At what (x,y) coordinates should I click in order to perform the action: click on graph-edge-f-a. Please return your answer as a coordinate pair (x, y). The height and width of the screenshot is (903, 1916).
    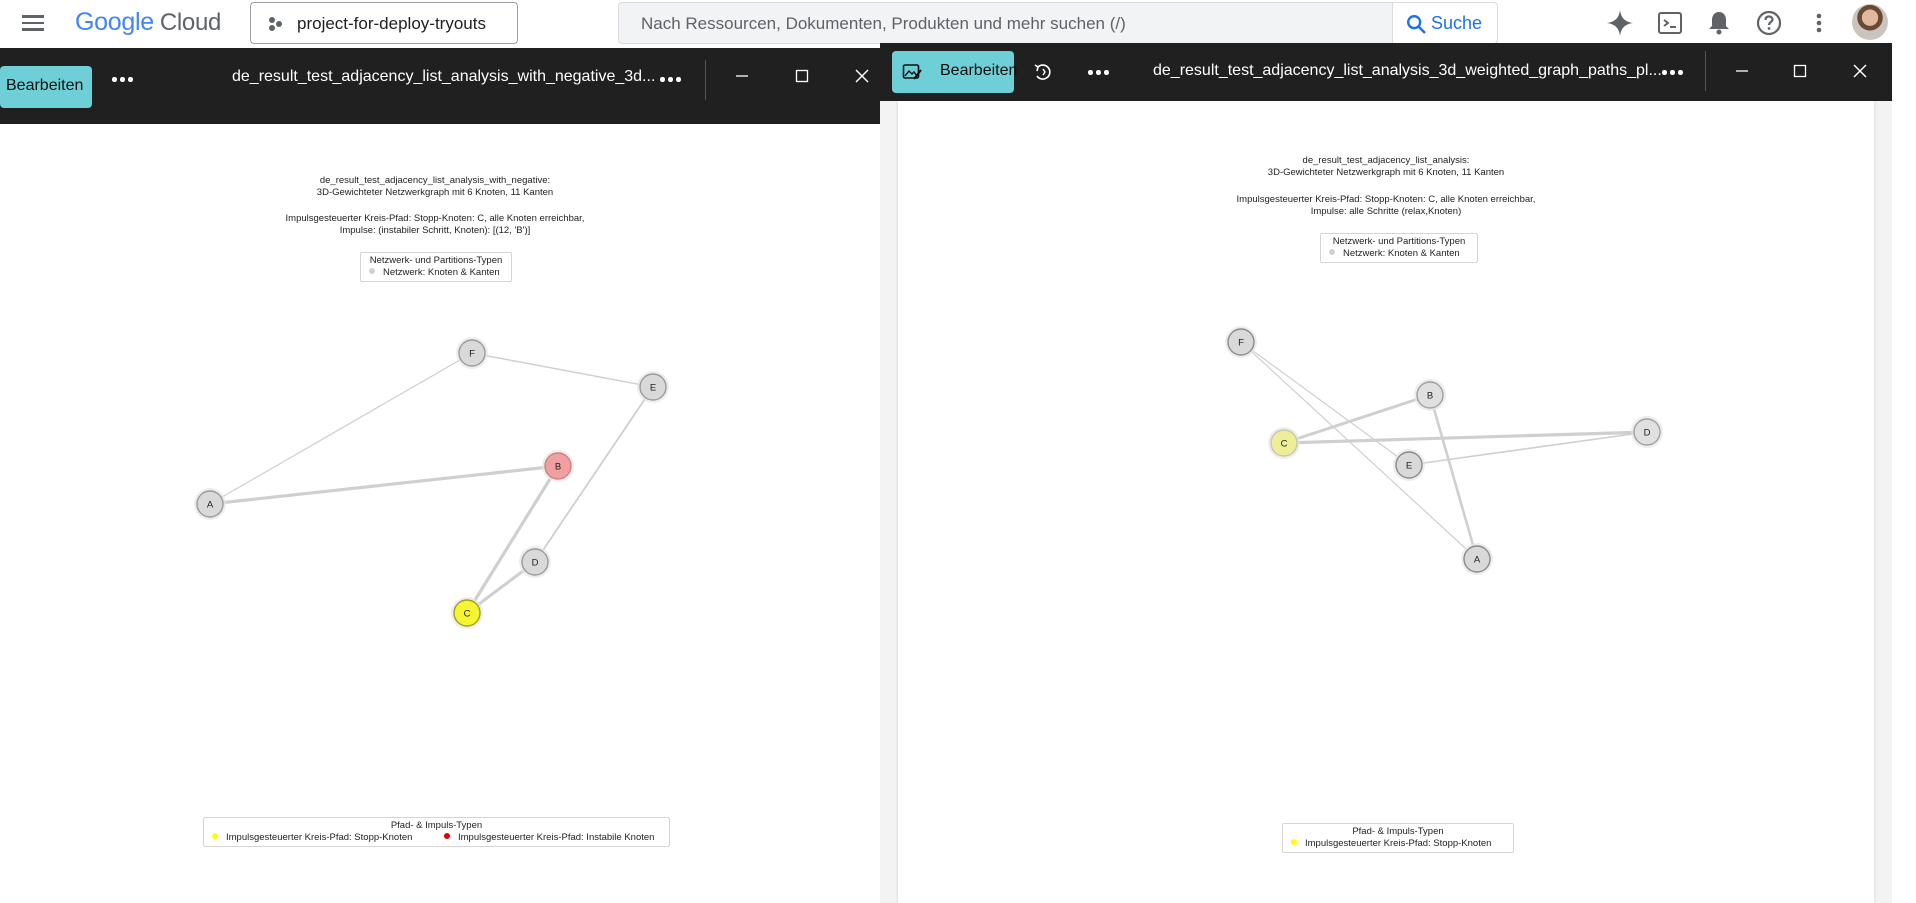
    Looking at the image, I should click on (341, 428).